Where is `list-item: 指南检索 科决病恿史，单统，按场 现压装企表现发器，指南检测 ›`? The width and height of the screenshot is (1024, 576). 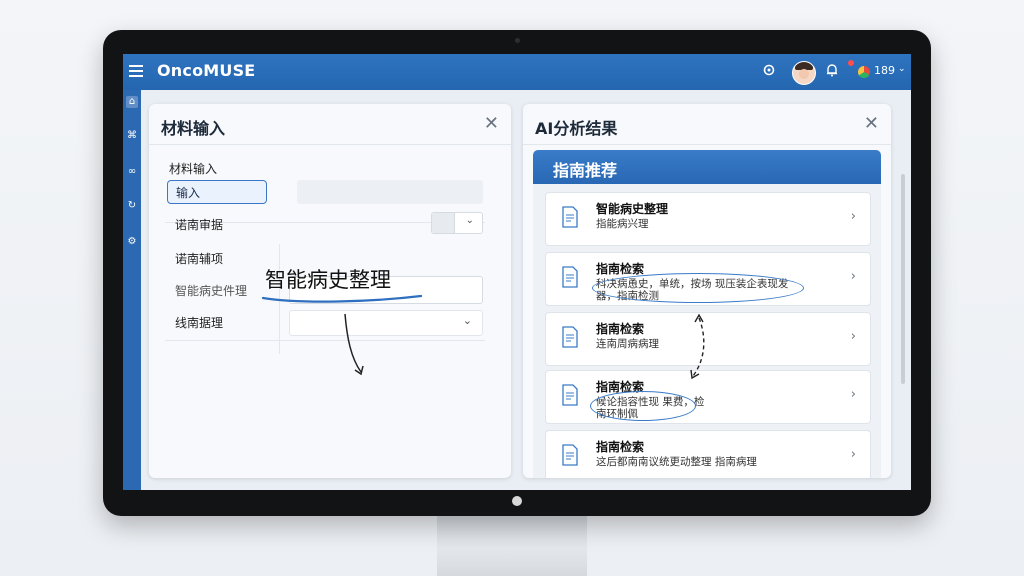
list-item: 指南检索 科决病恿史，单统，按场 现压装企表现发器，指南检测 › is located at coordinates (708, 279).